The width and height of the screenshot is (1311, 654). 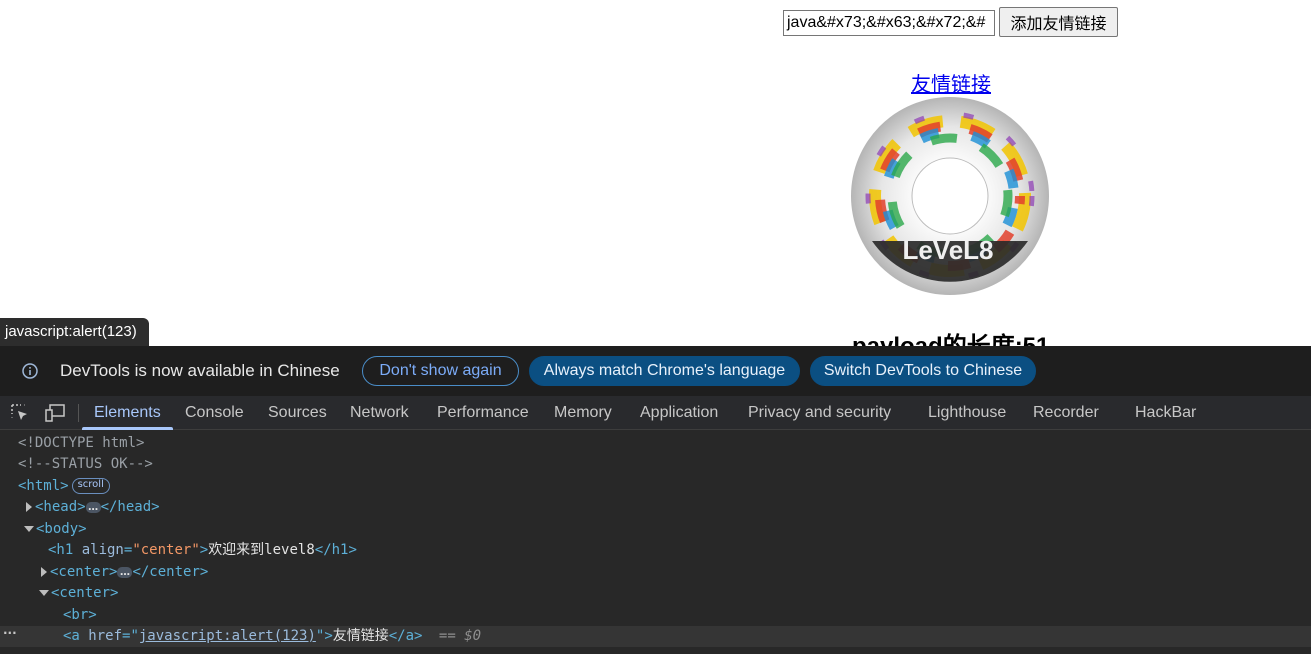 I want to click on tab-hackbar: HackBar, so click(x=1165, y=412).